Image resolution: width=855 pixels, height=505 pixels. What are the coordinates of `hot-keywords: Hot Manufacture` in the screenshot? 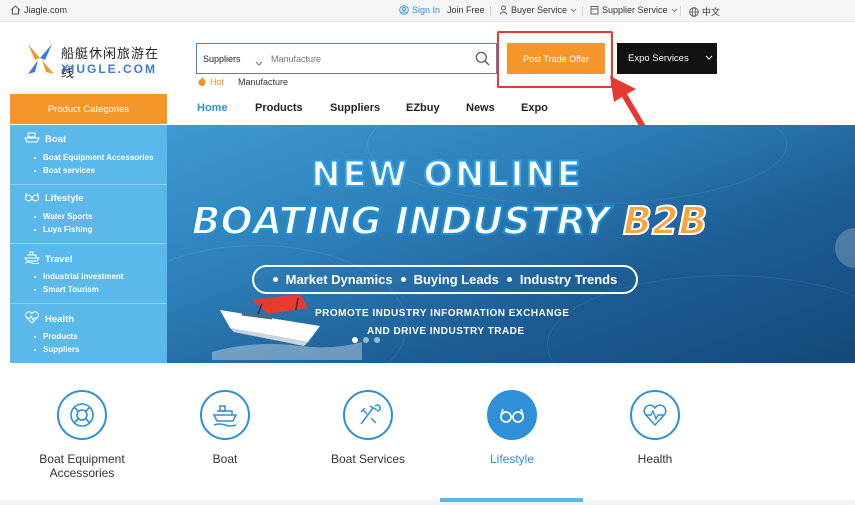 It's located at (243, 82).